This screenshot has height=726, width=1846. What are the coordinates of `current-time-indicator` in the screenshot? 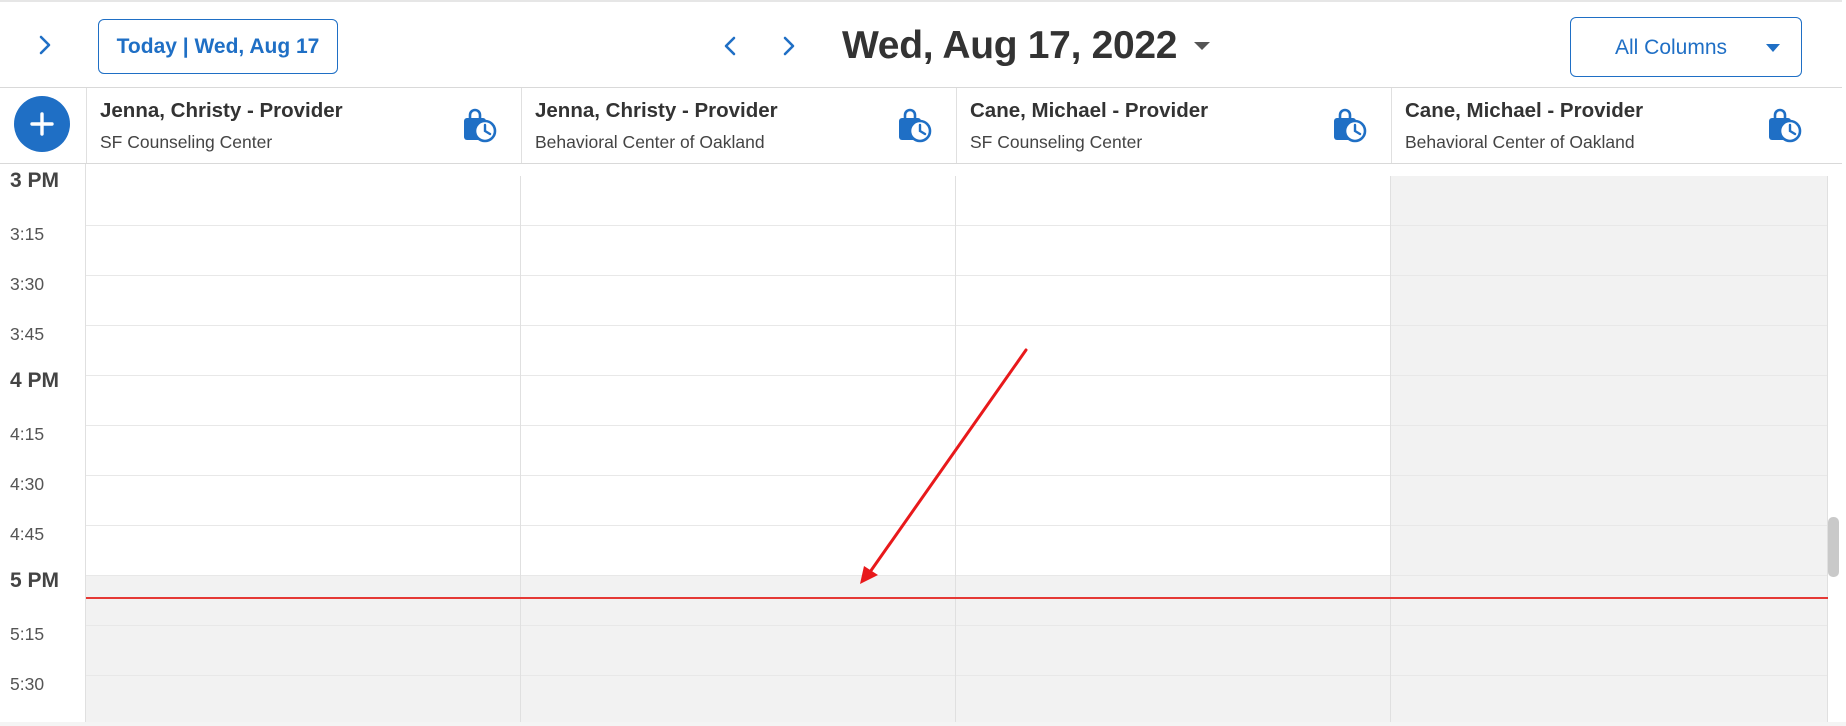 It's located at (957, 598).